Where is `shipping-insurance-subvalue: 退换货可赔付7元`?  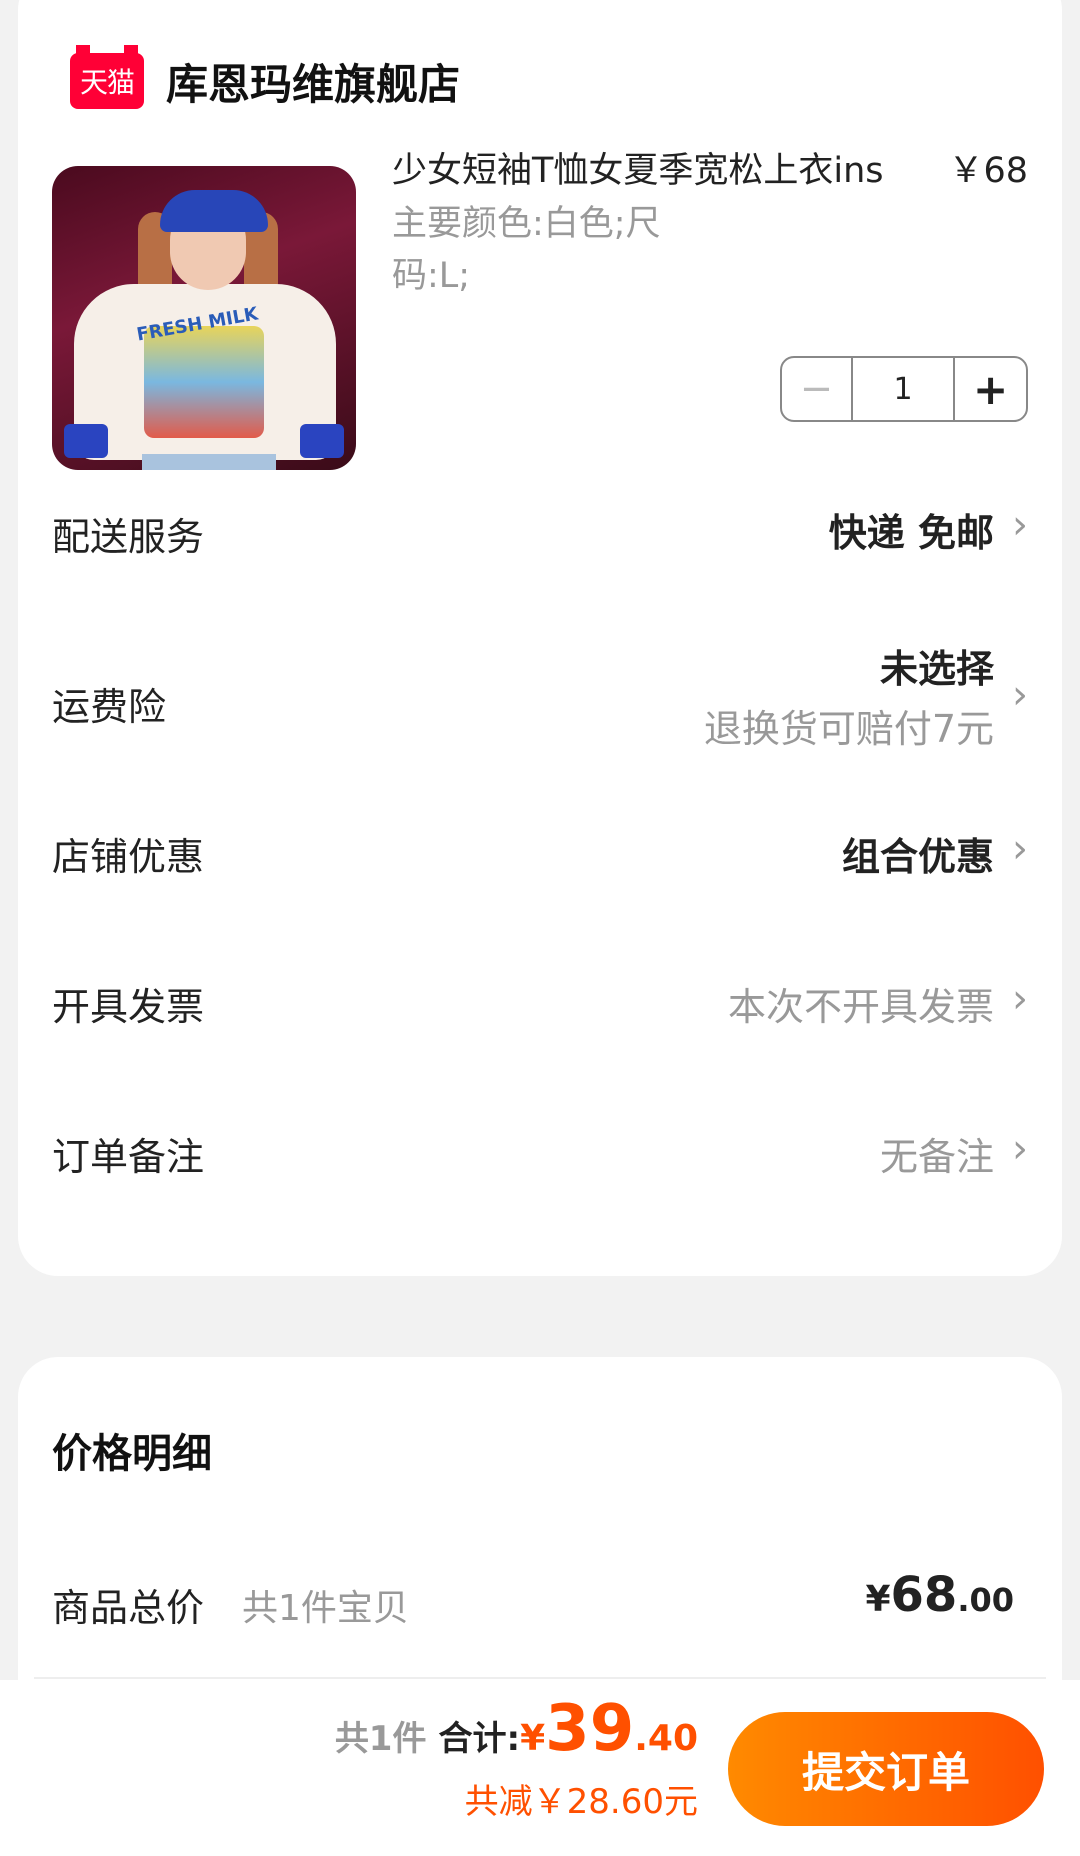 shipping-insurance-subvalue: 退换货可赔付7元 is located at coordinates (848, 729).